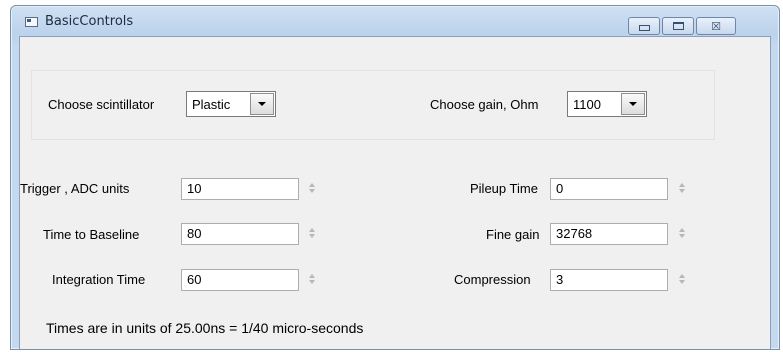 Image resolution: width=783 pixels, height=352 pixels. I want to click on baseline-spinner, so click(312, 233).